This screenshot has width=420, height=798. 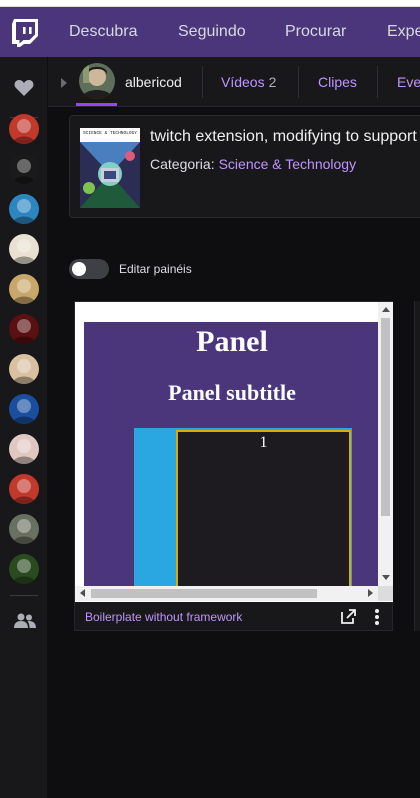 What do you see at coordinates (210, 3) in the screenshot?
I see `browser-top-strip` at bounding box center [210, 3].